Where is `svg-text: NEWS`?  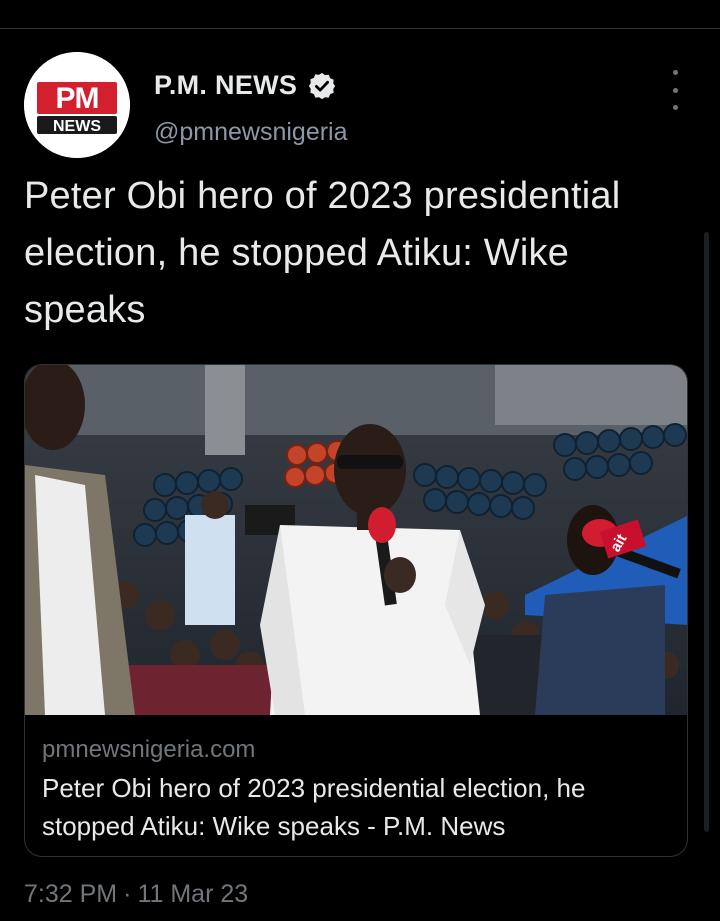
svg-text: NEWS is located at coordinates (77, 126).